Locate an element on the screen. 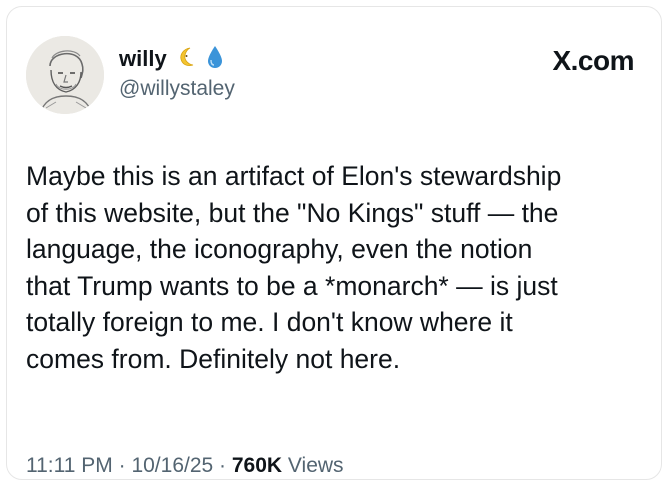 This screenshot has height=487, width=670. tweet-metadata: 11:11 PM · 10/16/25 · 760K Views is located at coordinates (185, 466).